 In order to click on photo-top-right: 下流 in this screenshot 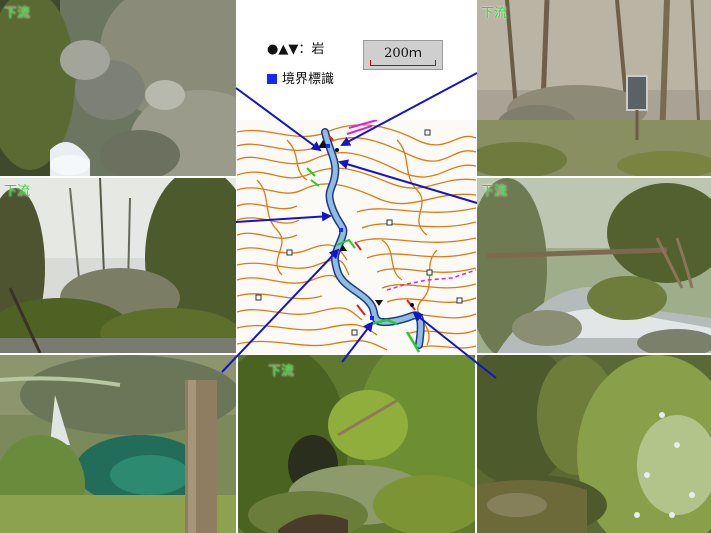, I will do `click(594, 88)`.